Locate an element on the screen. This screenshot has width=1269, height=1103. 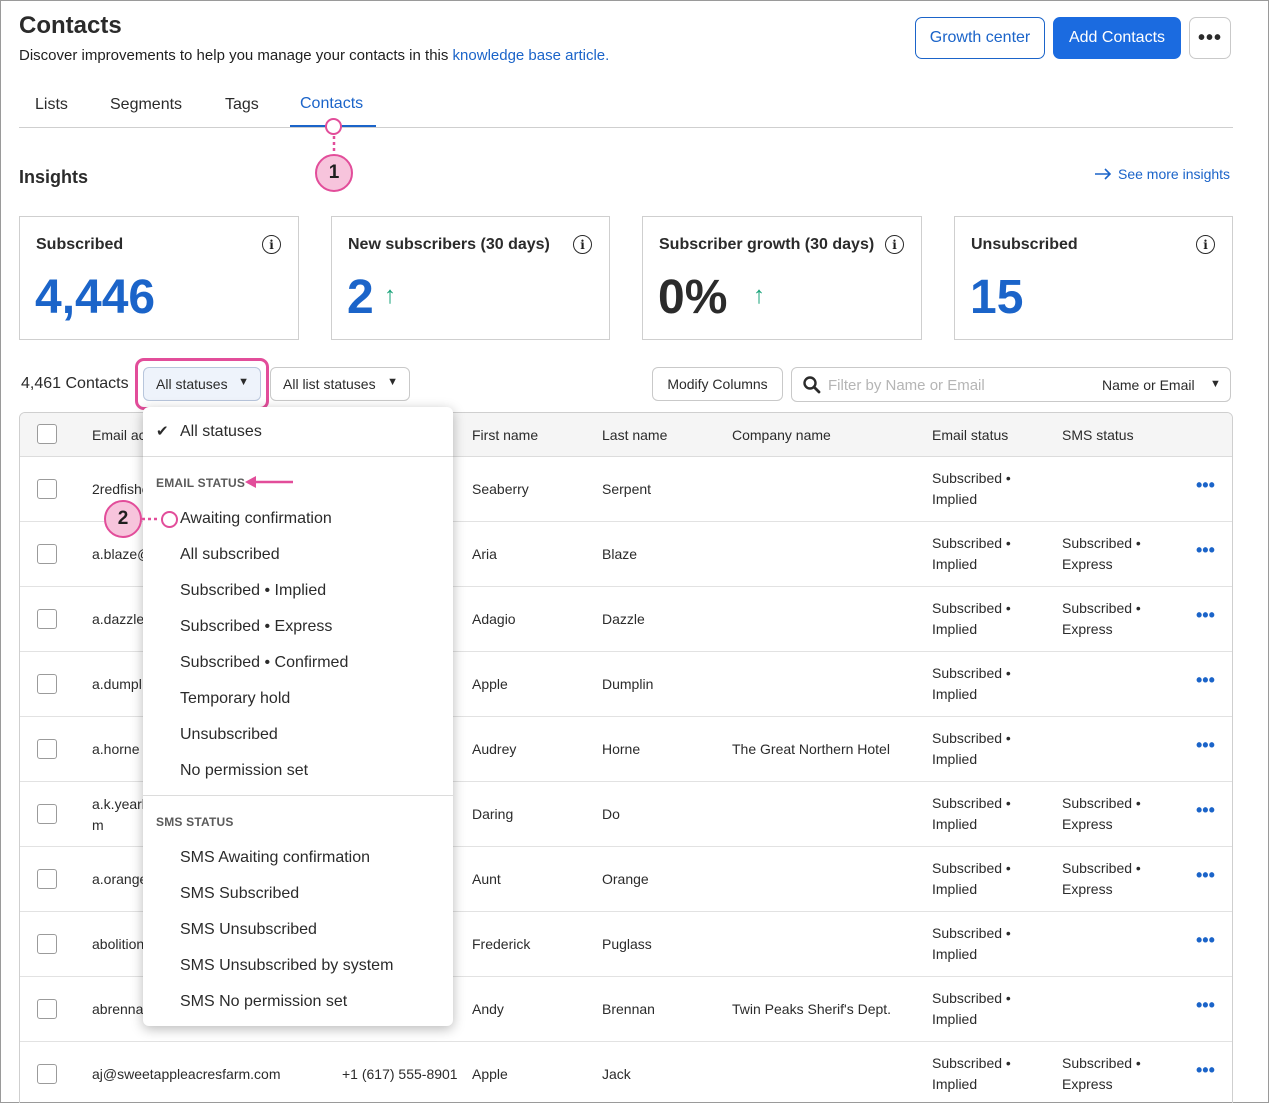
annotation-overlay is located at coordinates (239, 328).